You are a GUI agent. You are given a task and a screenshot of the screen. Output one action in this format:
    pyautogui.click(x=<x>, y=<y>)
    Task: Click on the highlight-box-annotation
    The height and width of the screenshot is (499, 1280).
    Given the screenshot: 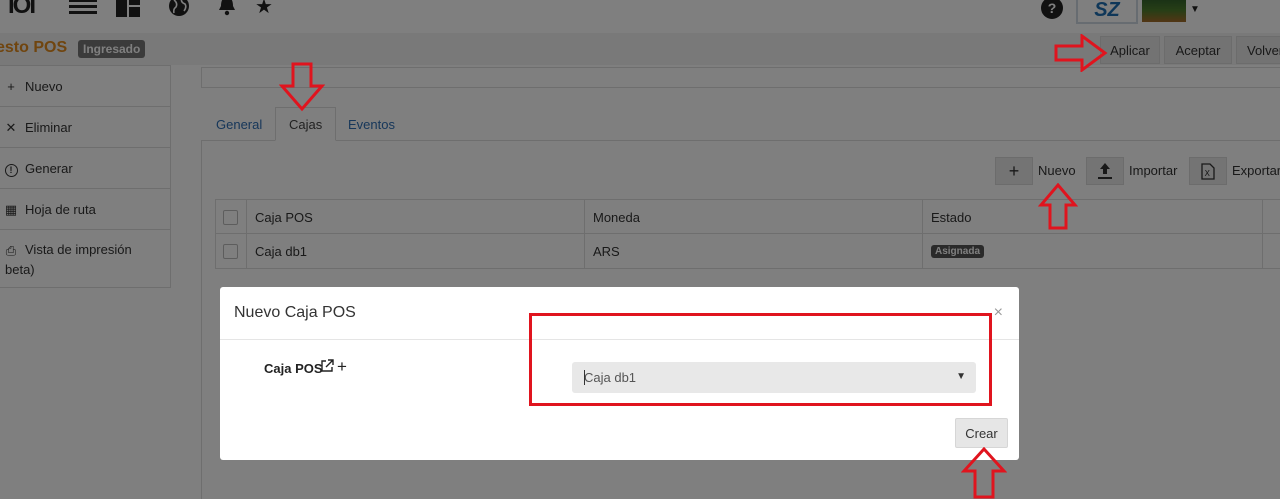 What is the action you would take?
    pyautogui.click(x=760, y=359)
    